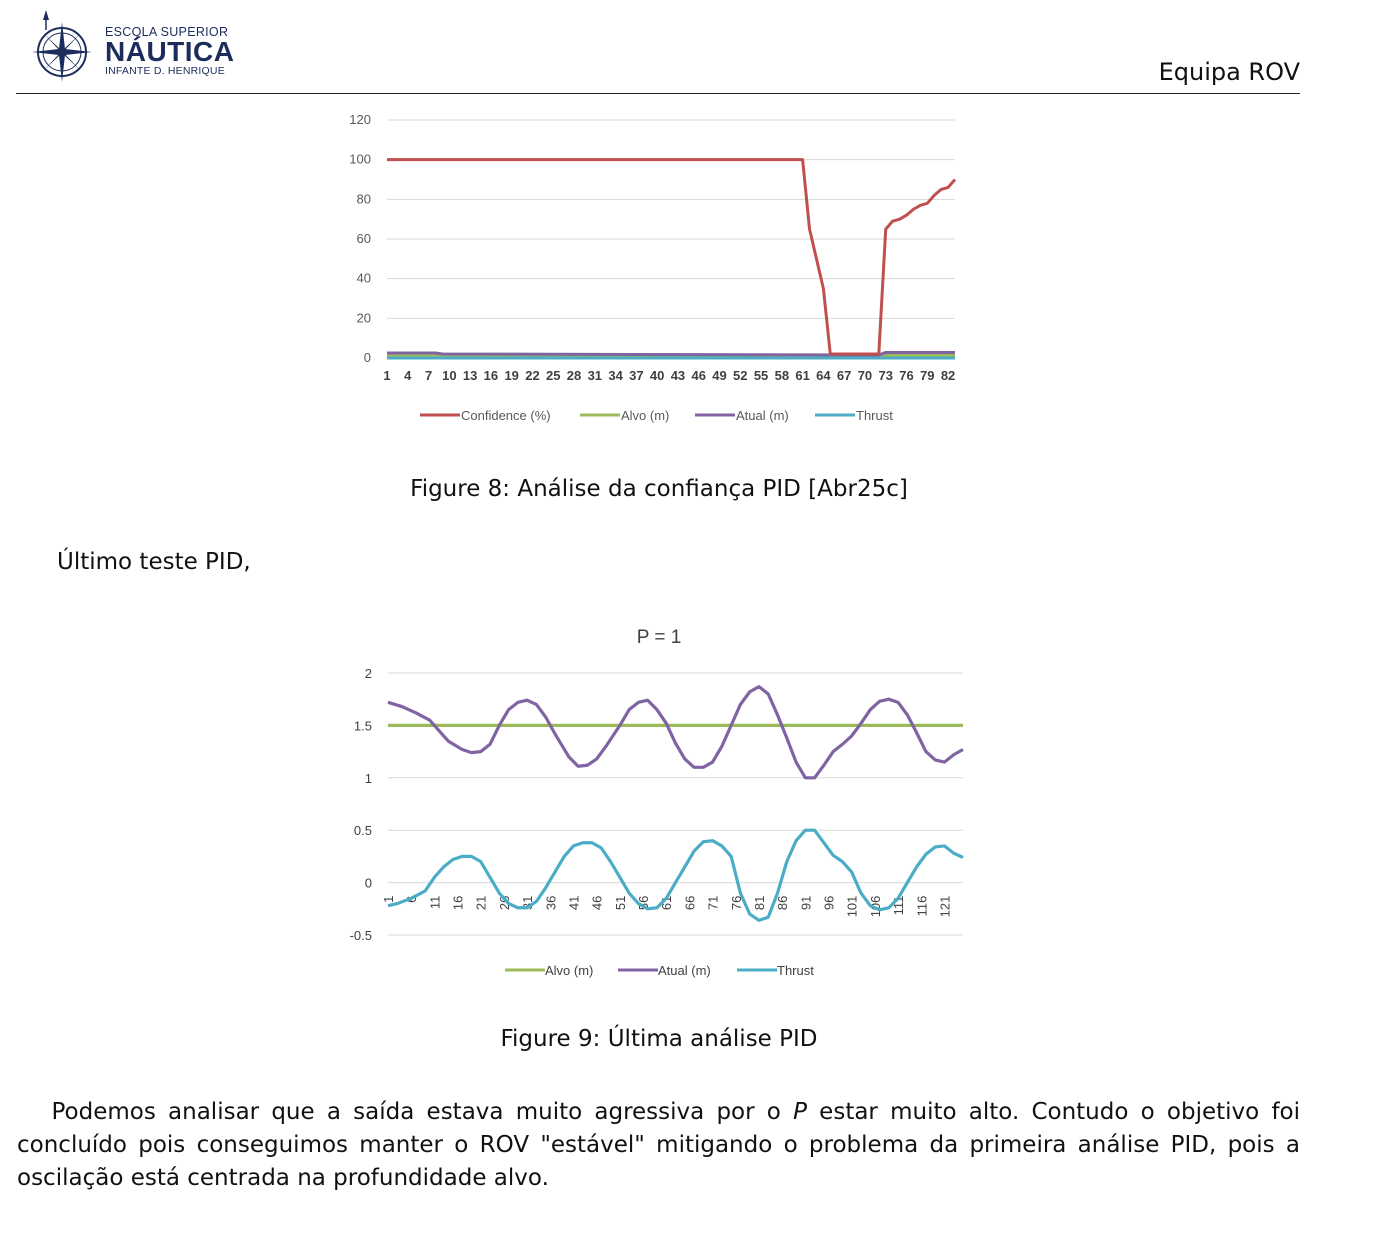  Describe the element at coordinates (659, 1039) in the screenshot. I see `figure-9-caption: Figure 9: Última análise PID` at that location.